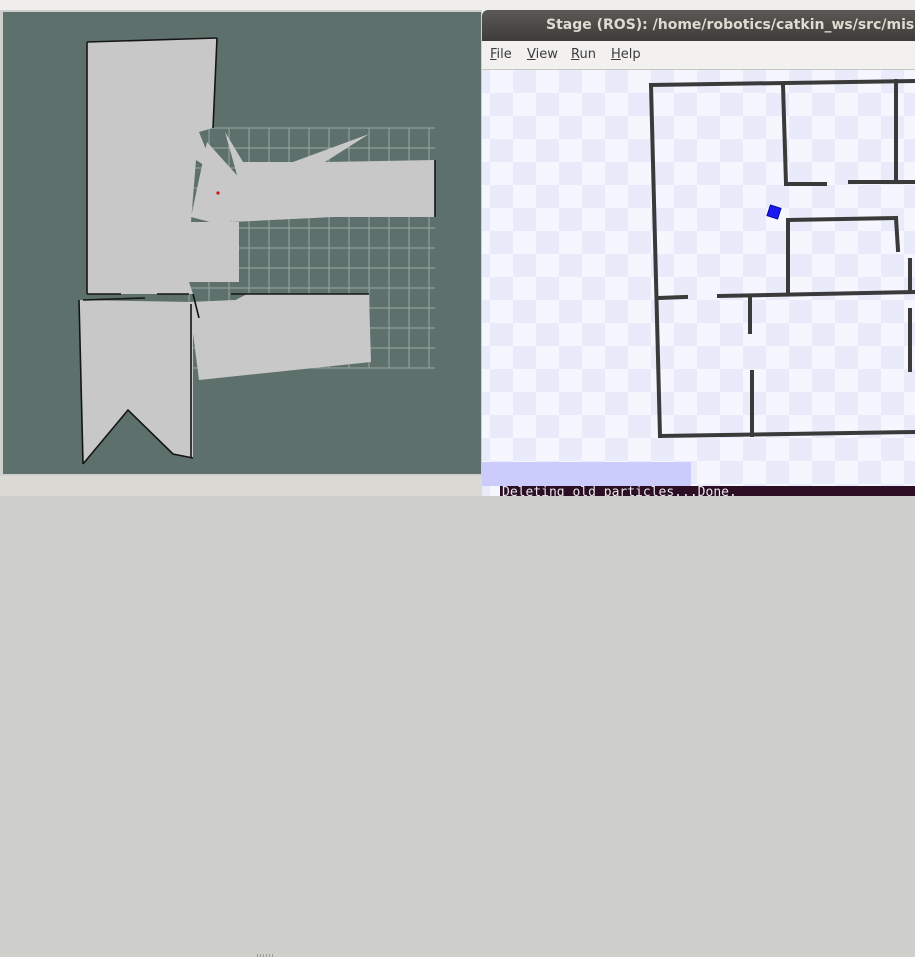 The height and width of the screenshot is (957, 915). I want to click on menu-help-mnemonic: H, so click(616, 54).